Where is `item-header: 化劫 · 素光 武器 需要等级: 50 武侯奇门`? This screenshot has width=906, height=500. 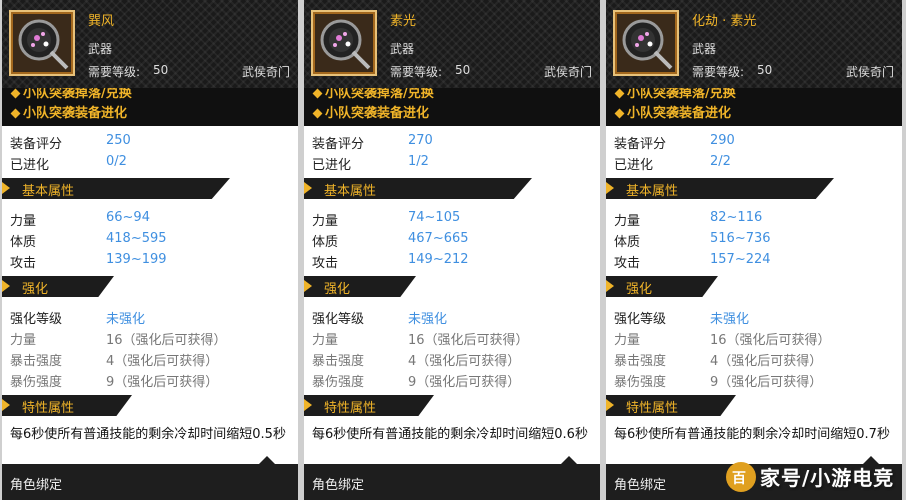 item-header: 化劫 · 素光 武器 需要等级: 50 武侯奇门 is located at coordinates (754, 44).